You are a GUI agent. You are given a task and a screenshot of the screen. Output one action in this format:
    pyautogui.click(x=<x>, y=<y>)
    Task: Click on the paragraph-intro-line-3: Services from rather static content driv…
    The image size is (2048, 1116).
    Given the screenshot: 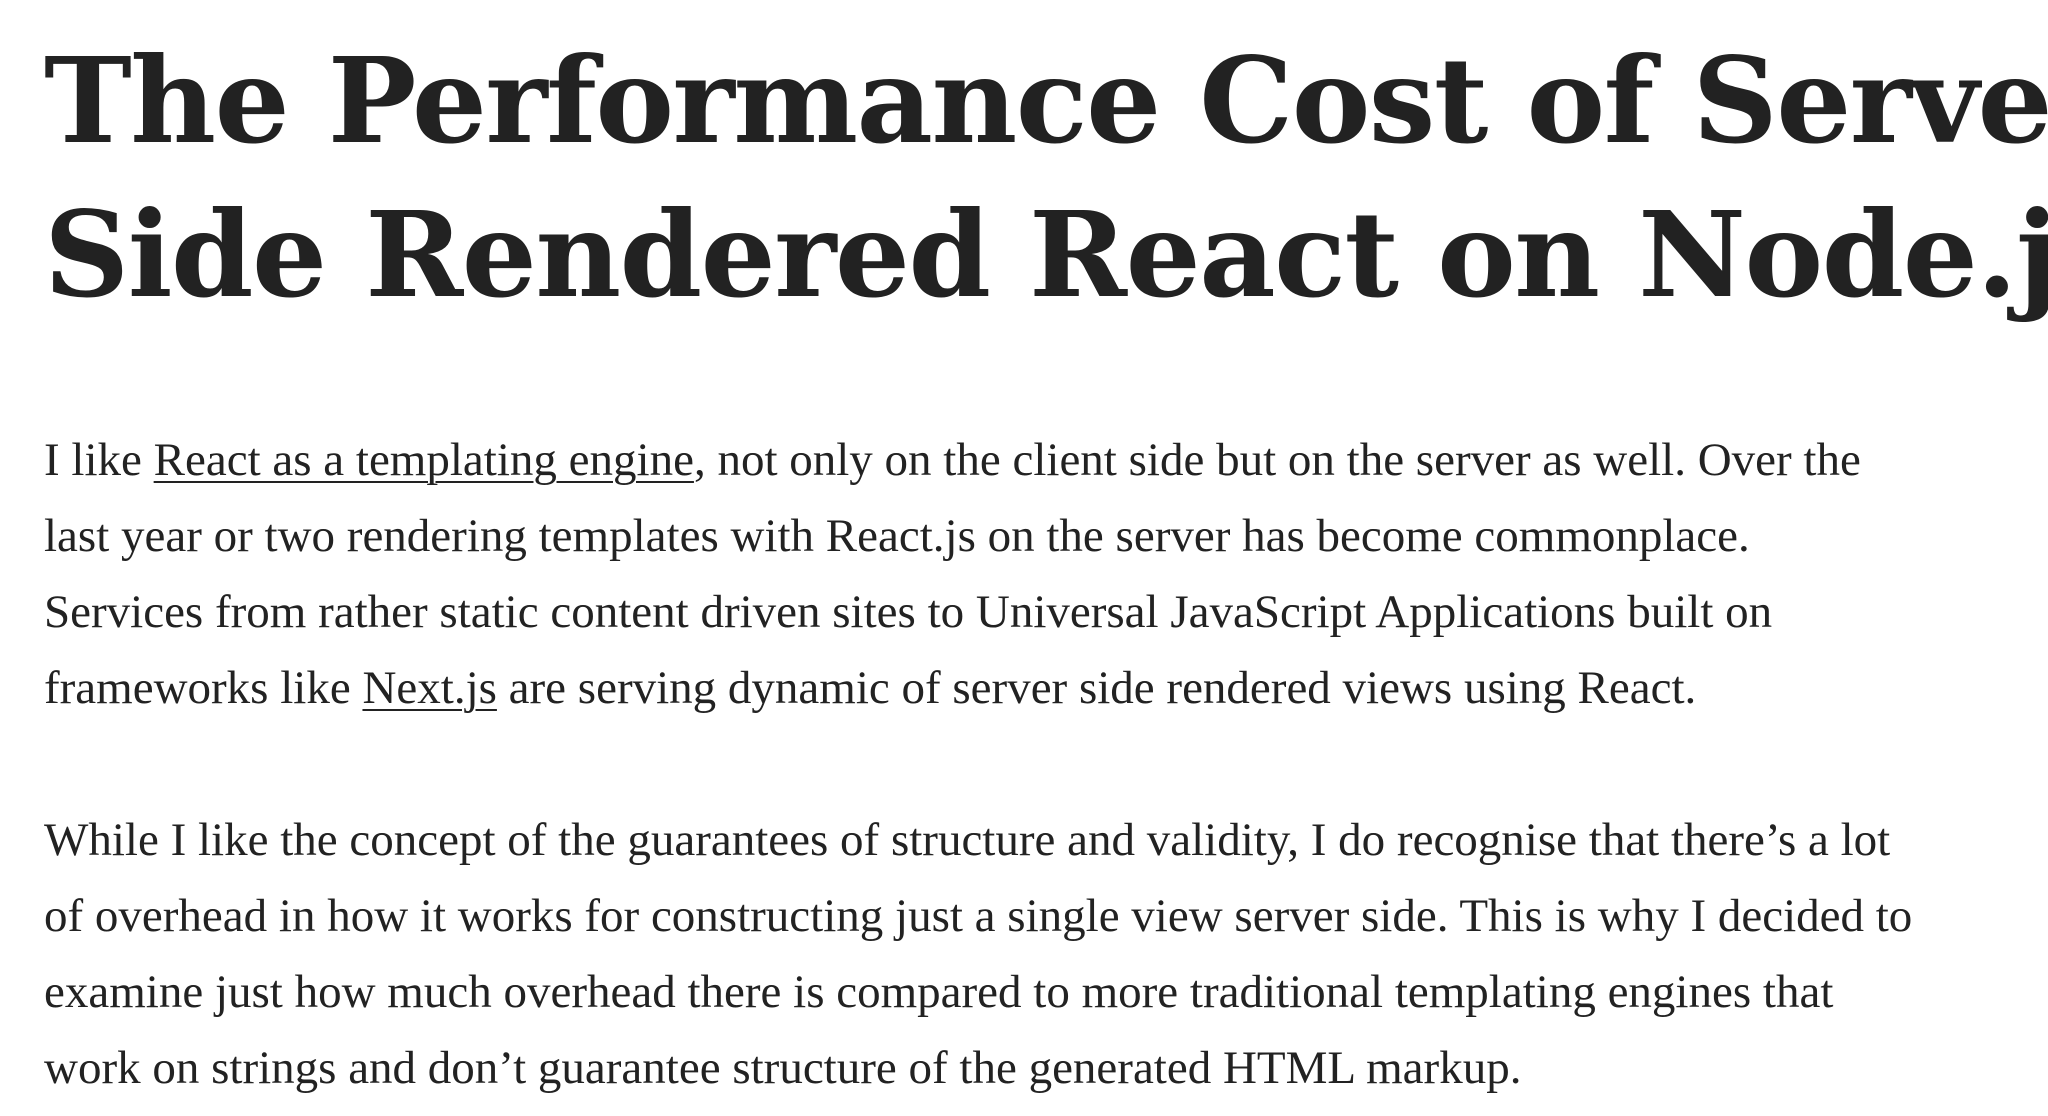 What is the action you would take?
    pyautogui.click(x=908, y=612)
    